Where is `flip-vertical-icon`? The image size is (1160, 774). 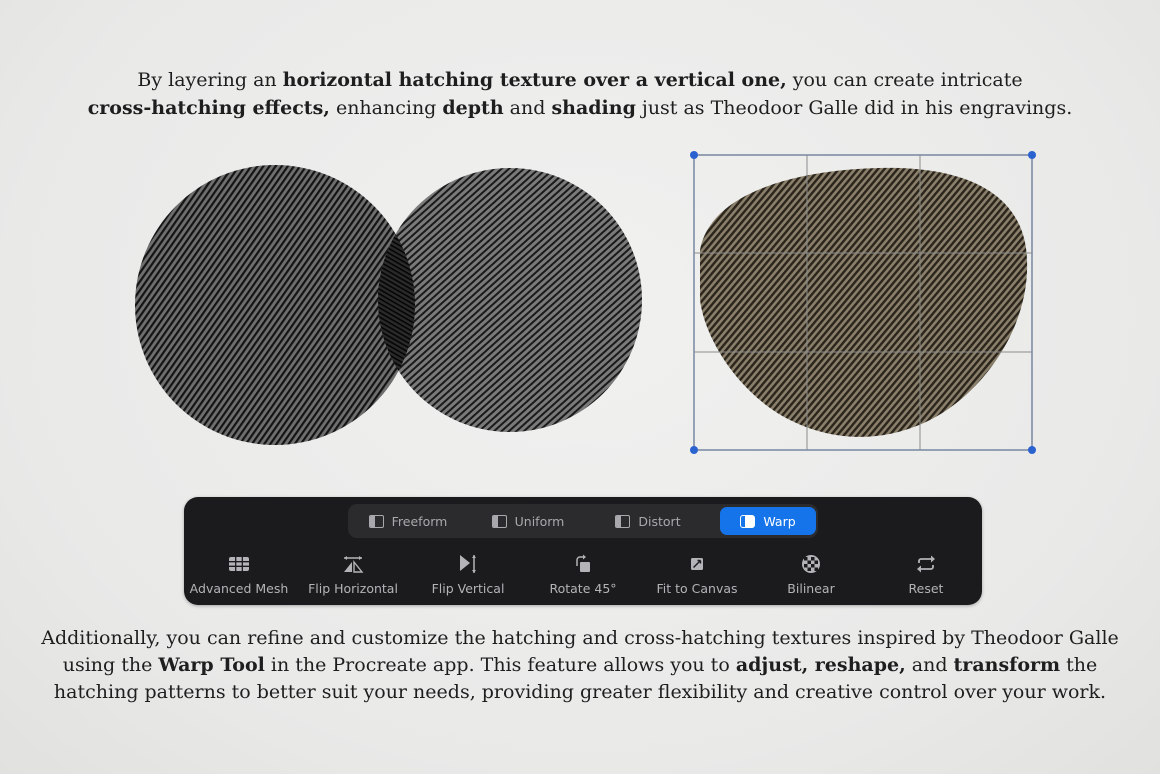 flip-vertical-icon is located at coordinates (468, 564).